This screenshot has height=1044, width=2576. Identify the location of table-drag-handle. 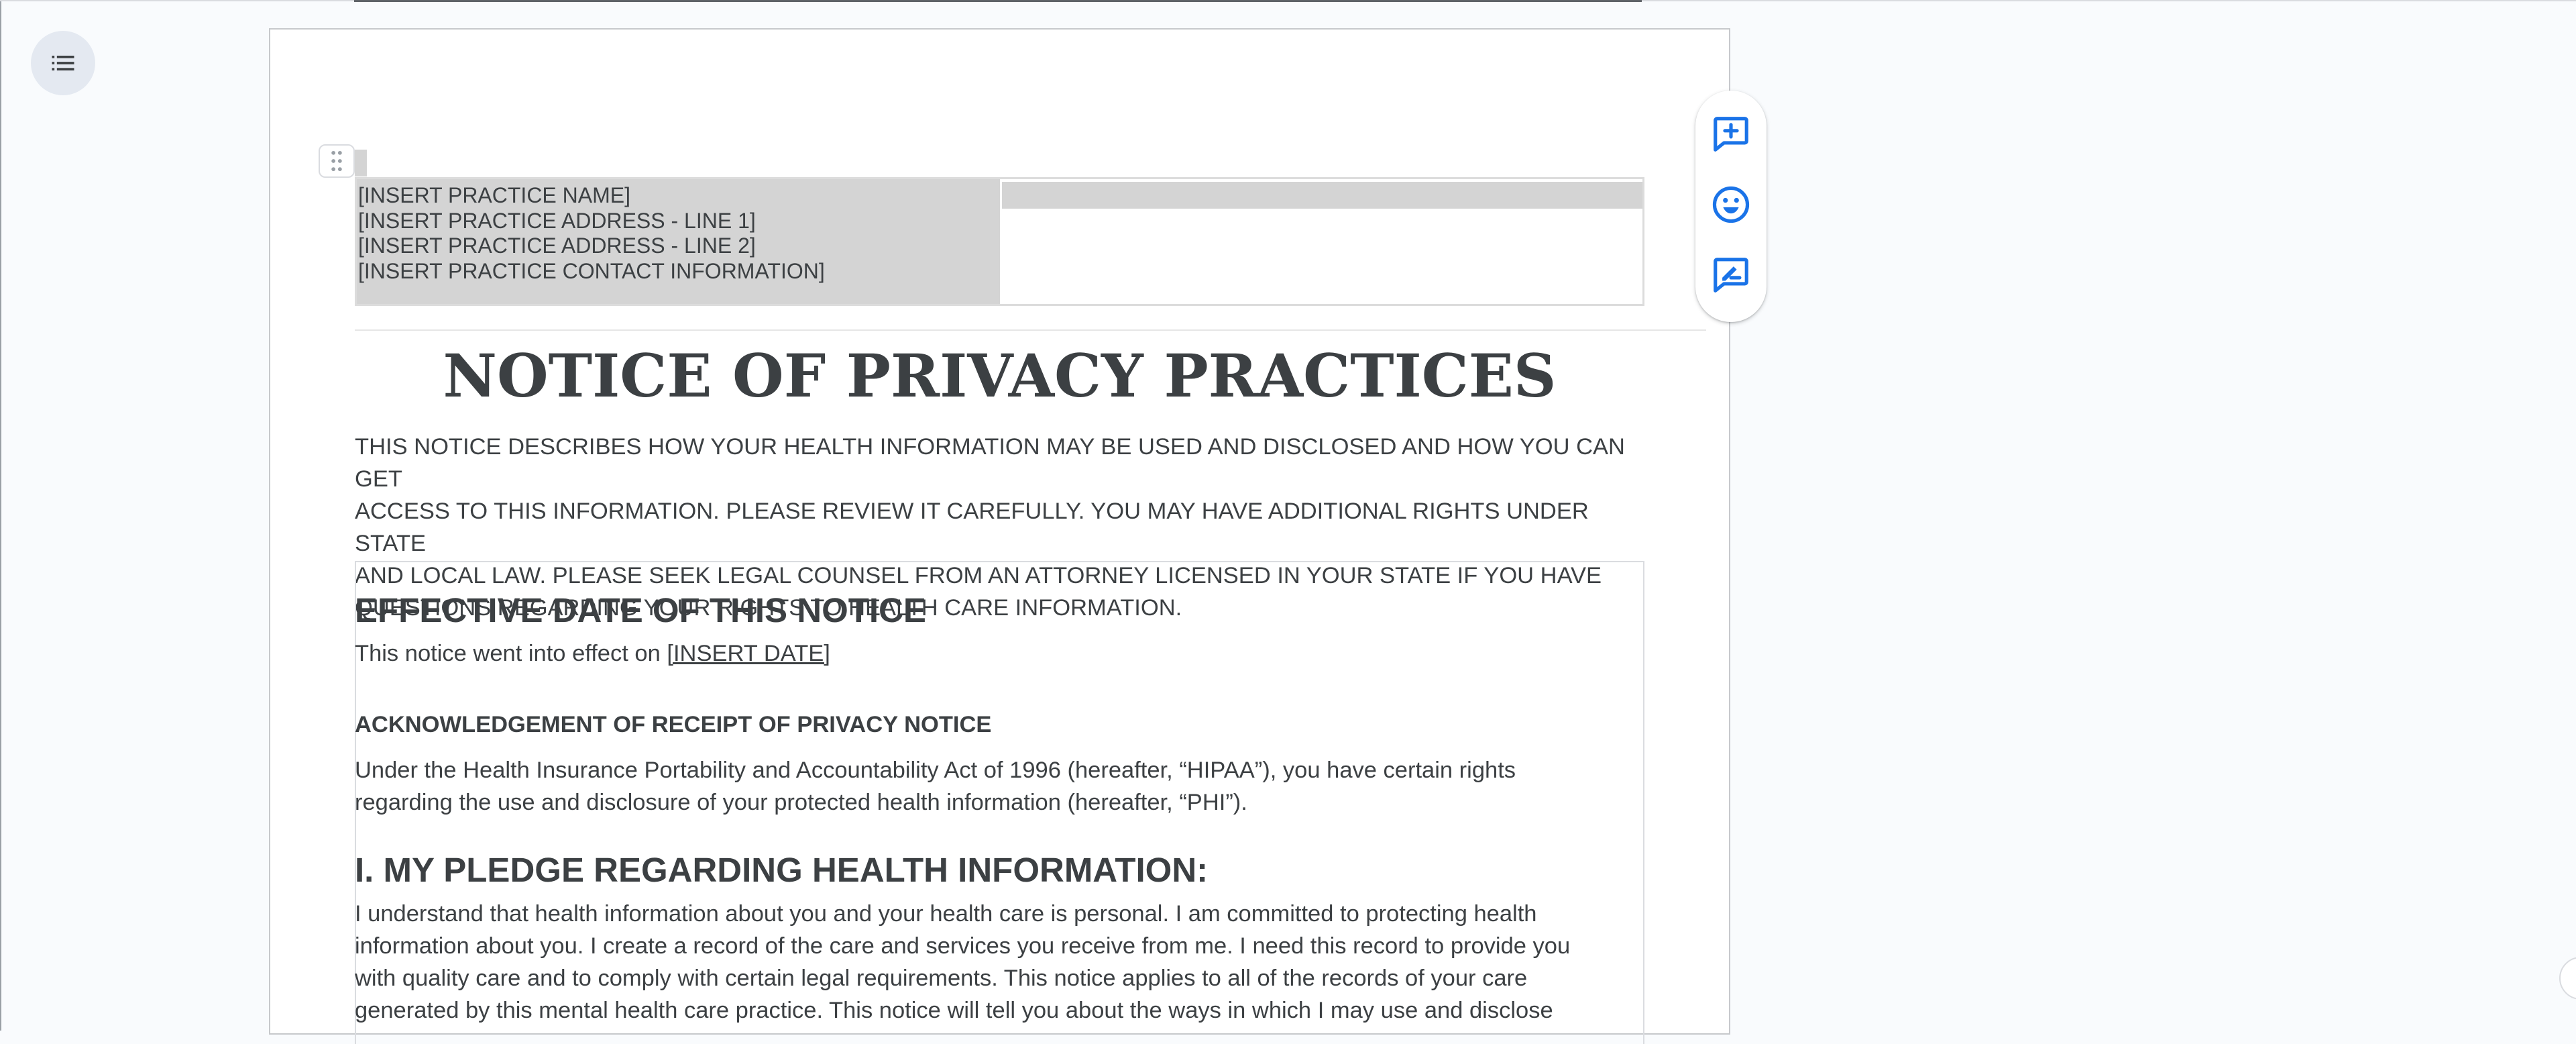
(337, 161).